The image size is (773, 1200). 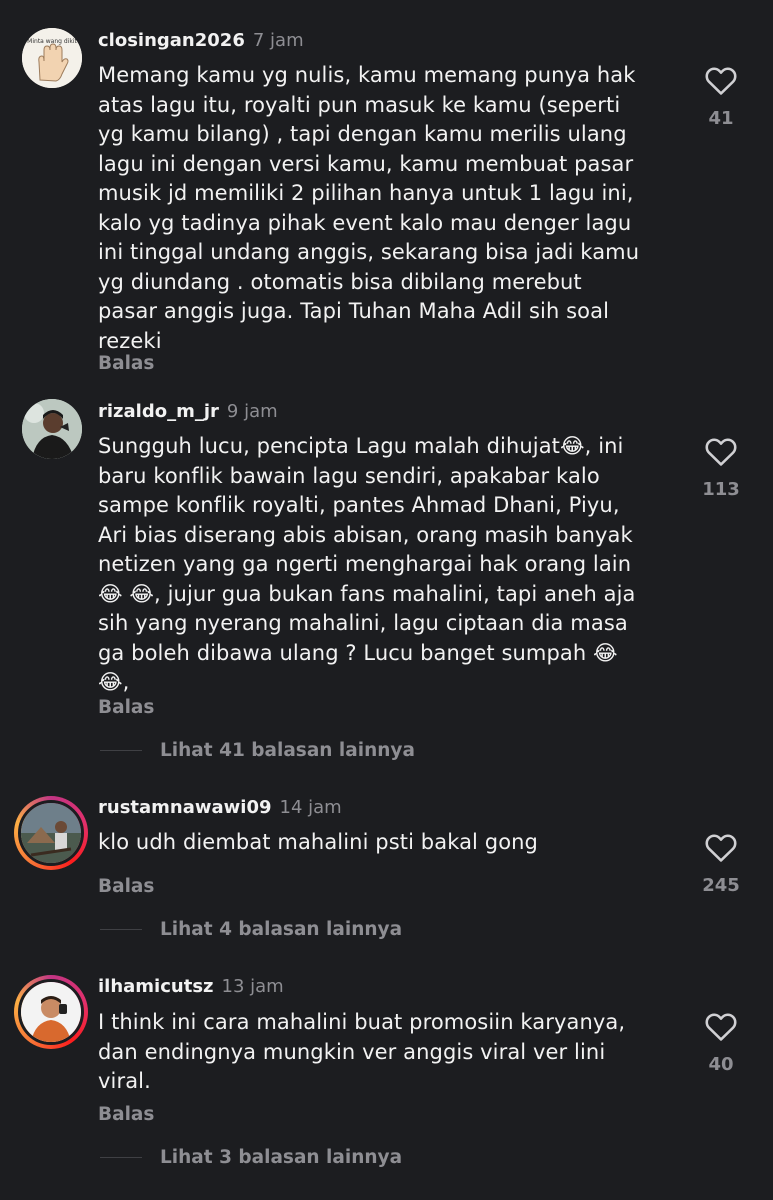 I want to click on like-count: 245, so click(x=721, y=885).